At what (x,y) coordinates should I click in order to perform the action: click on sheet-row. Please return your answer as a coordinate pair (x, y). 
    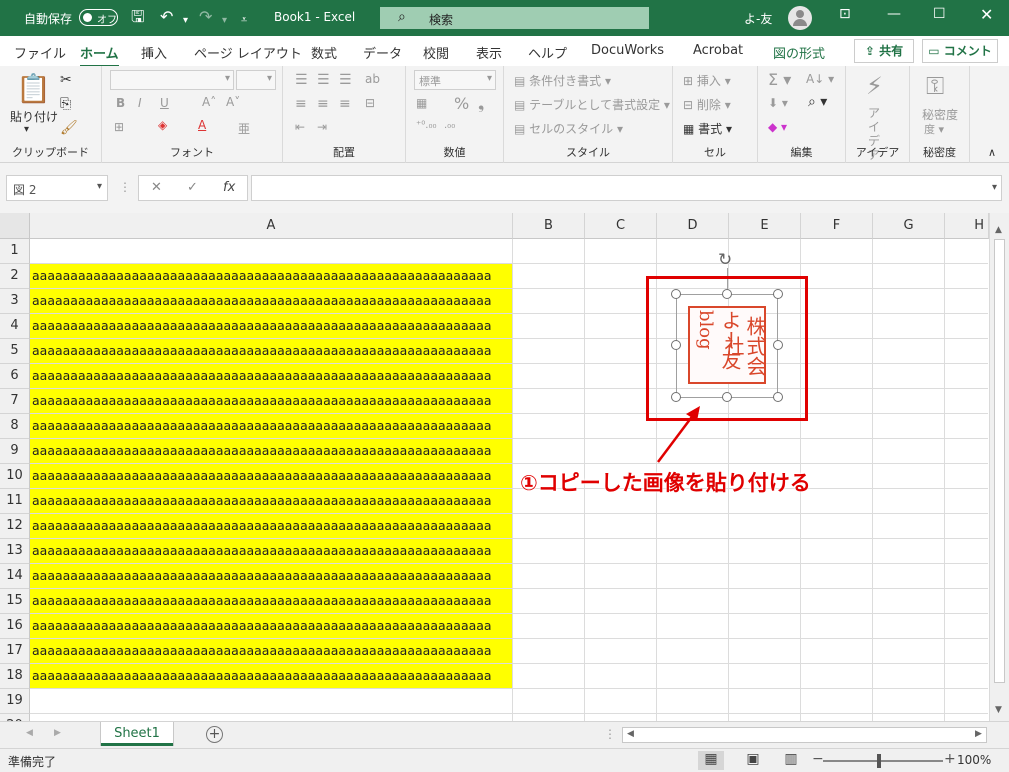
    Looking at the image, I should click on (509, 717).